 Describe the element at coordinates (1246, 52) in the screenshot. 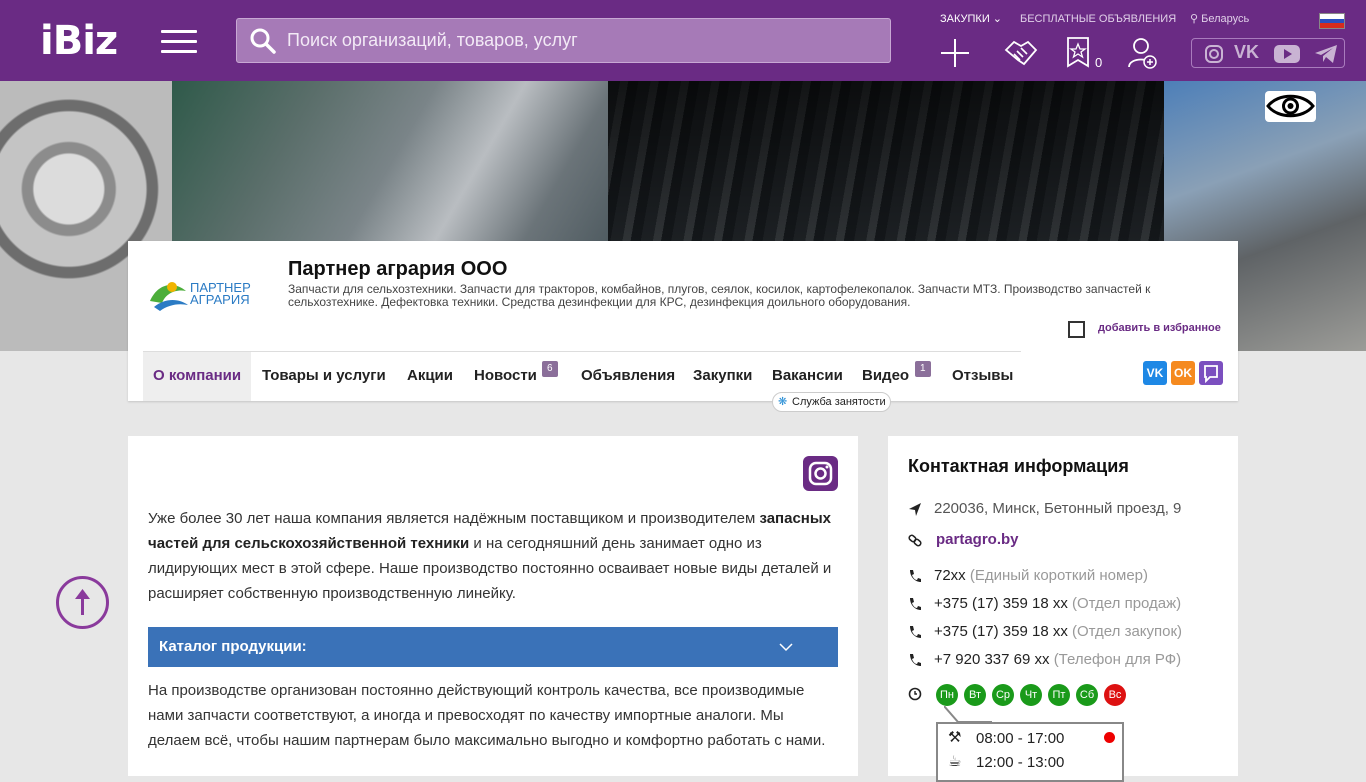

I see `vk-icon: VK` at that location.